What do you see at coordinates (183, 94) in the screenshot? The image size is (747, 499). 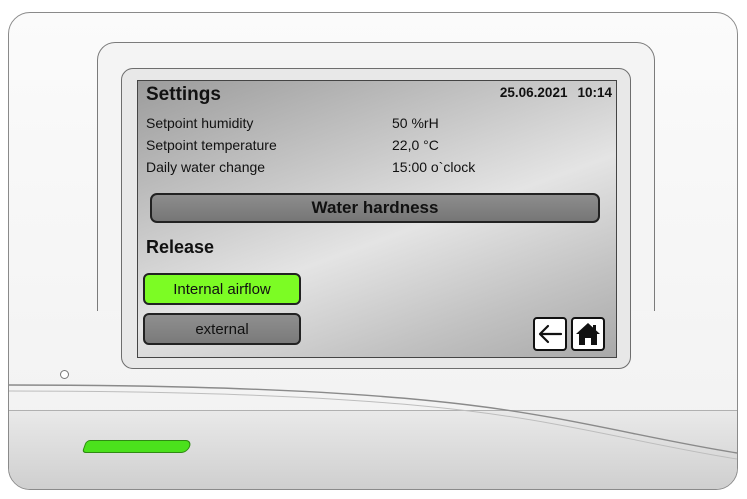 I see `page-title: Settings` at bounding box center [183, 94].